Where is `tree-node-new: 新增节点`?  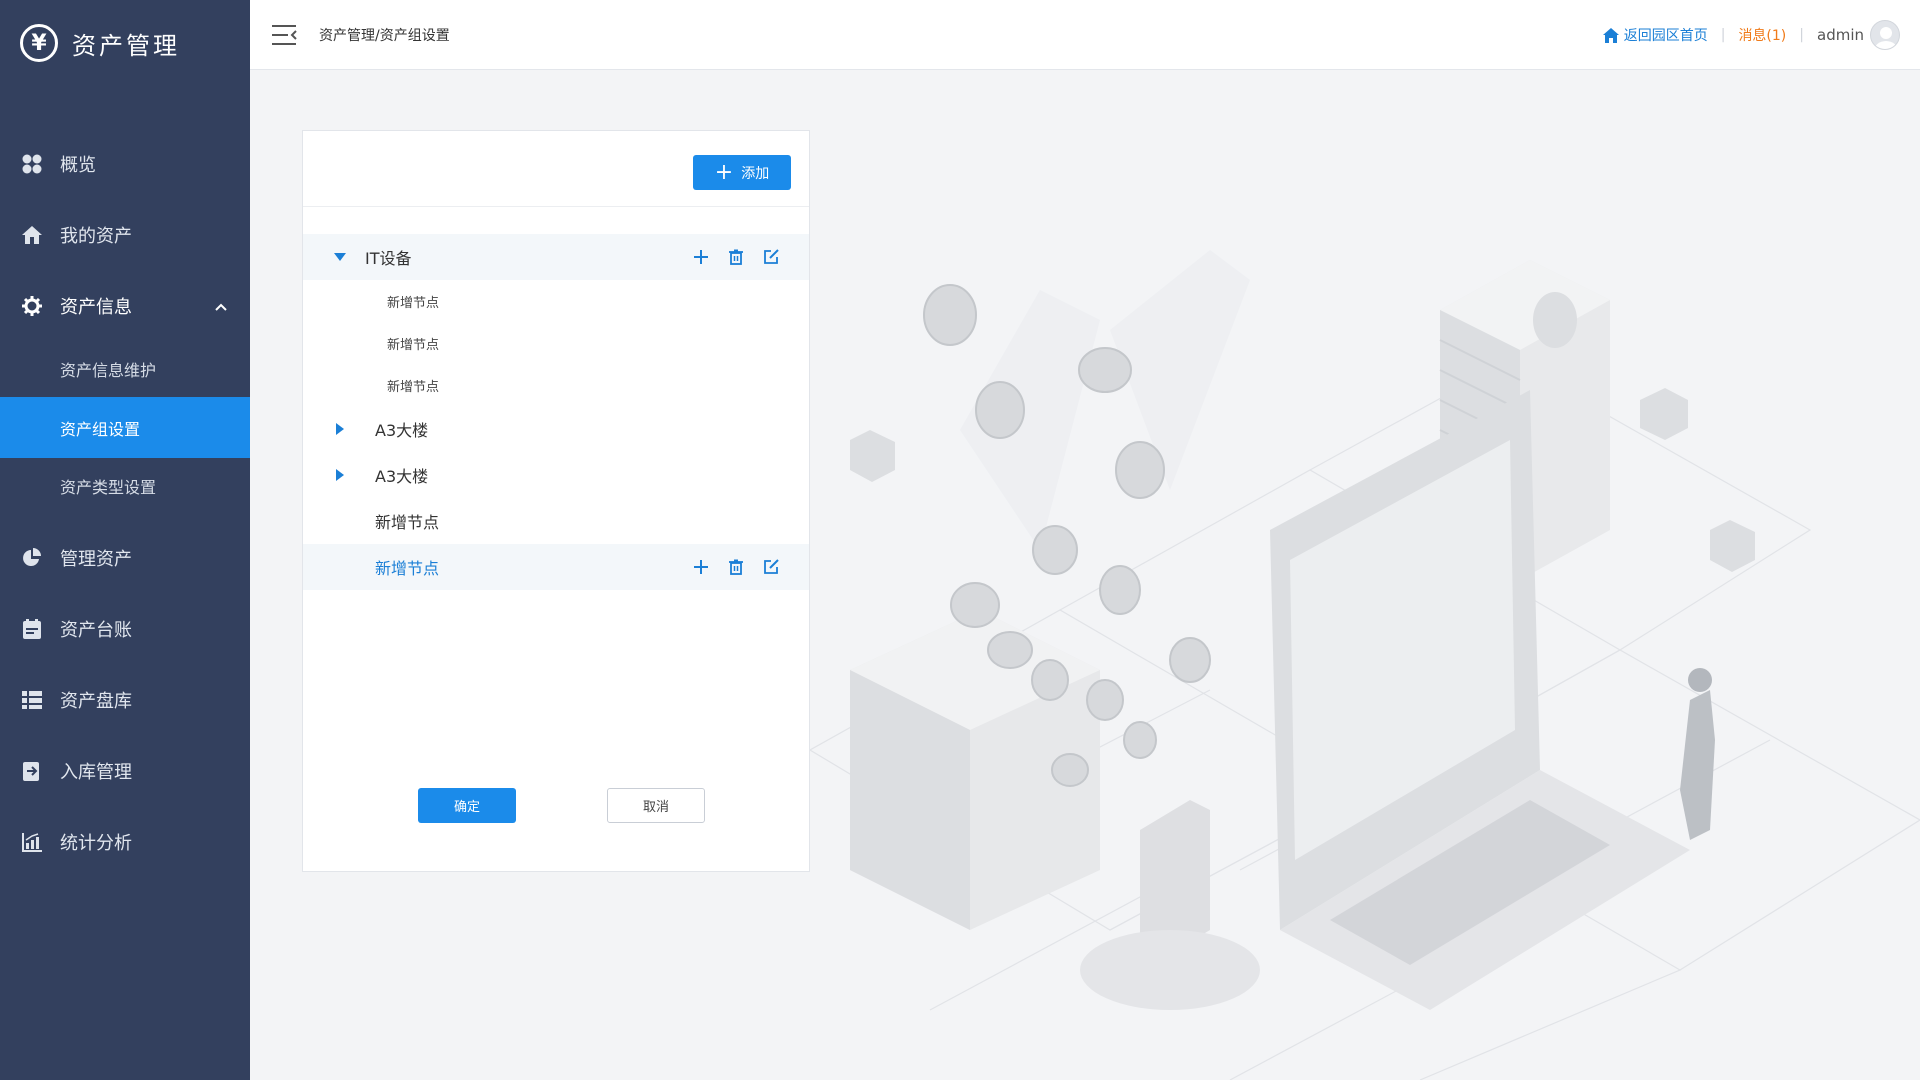
tree-node-new: 新增节点 is located at coordinates (556, 521).